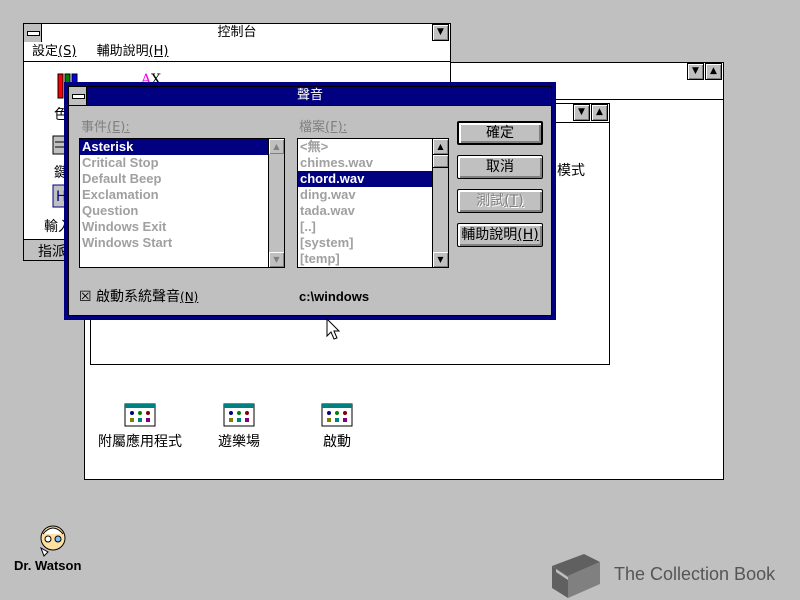 Image resolution: width=800 pixels, height=600 pixels. I want to click on dr-watson-desktop-icon: Dr. Watson, so click(53, 550).